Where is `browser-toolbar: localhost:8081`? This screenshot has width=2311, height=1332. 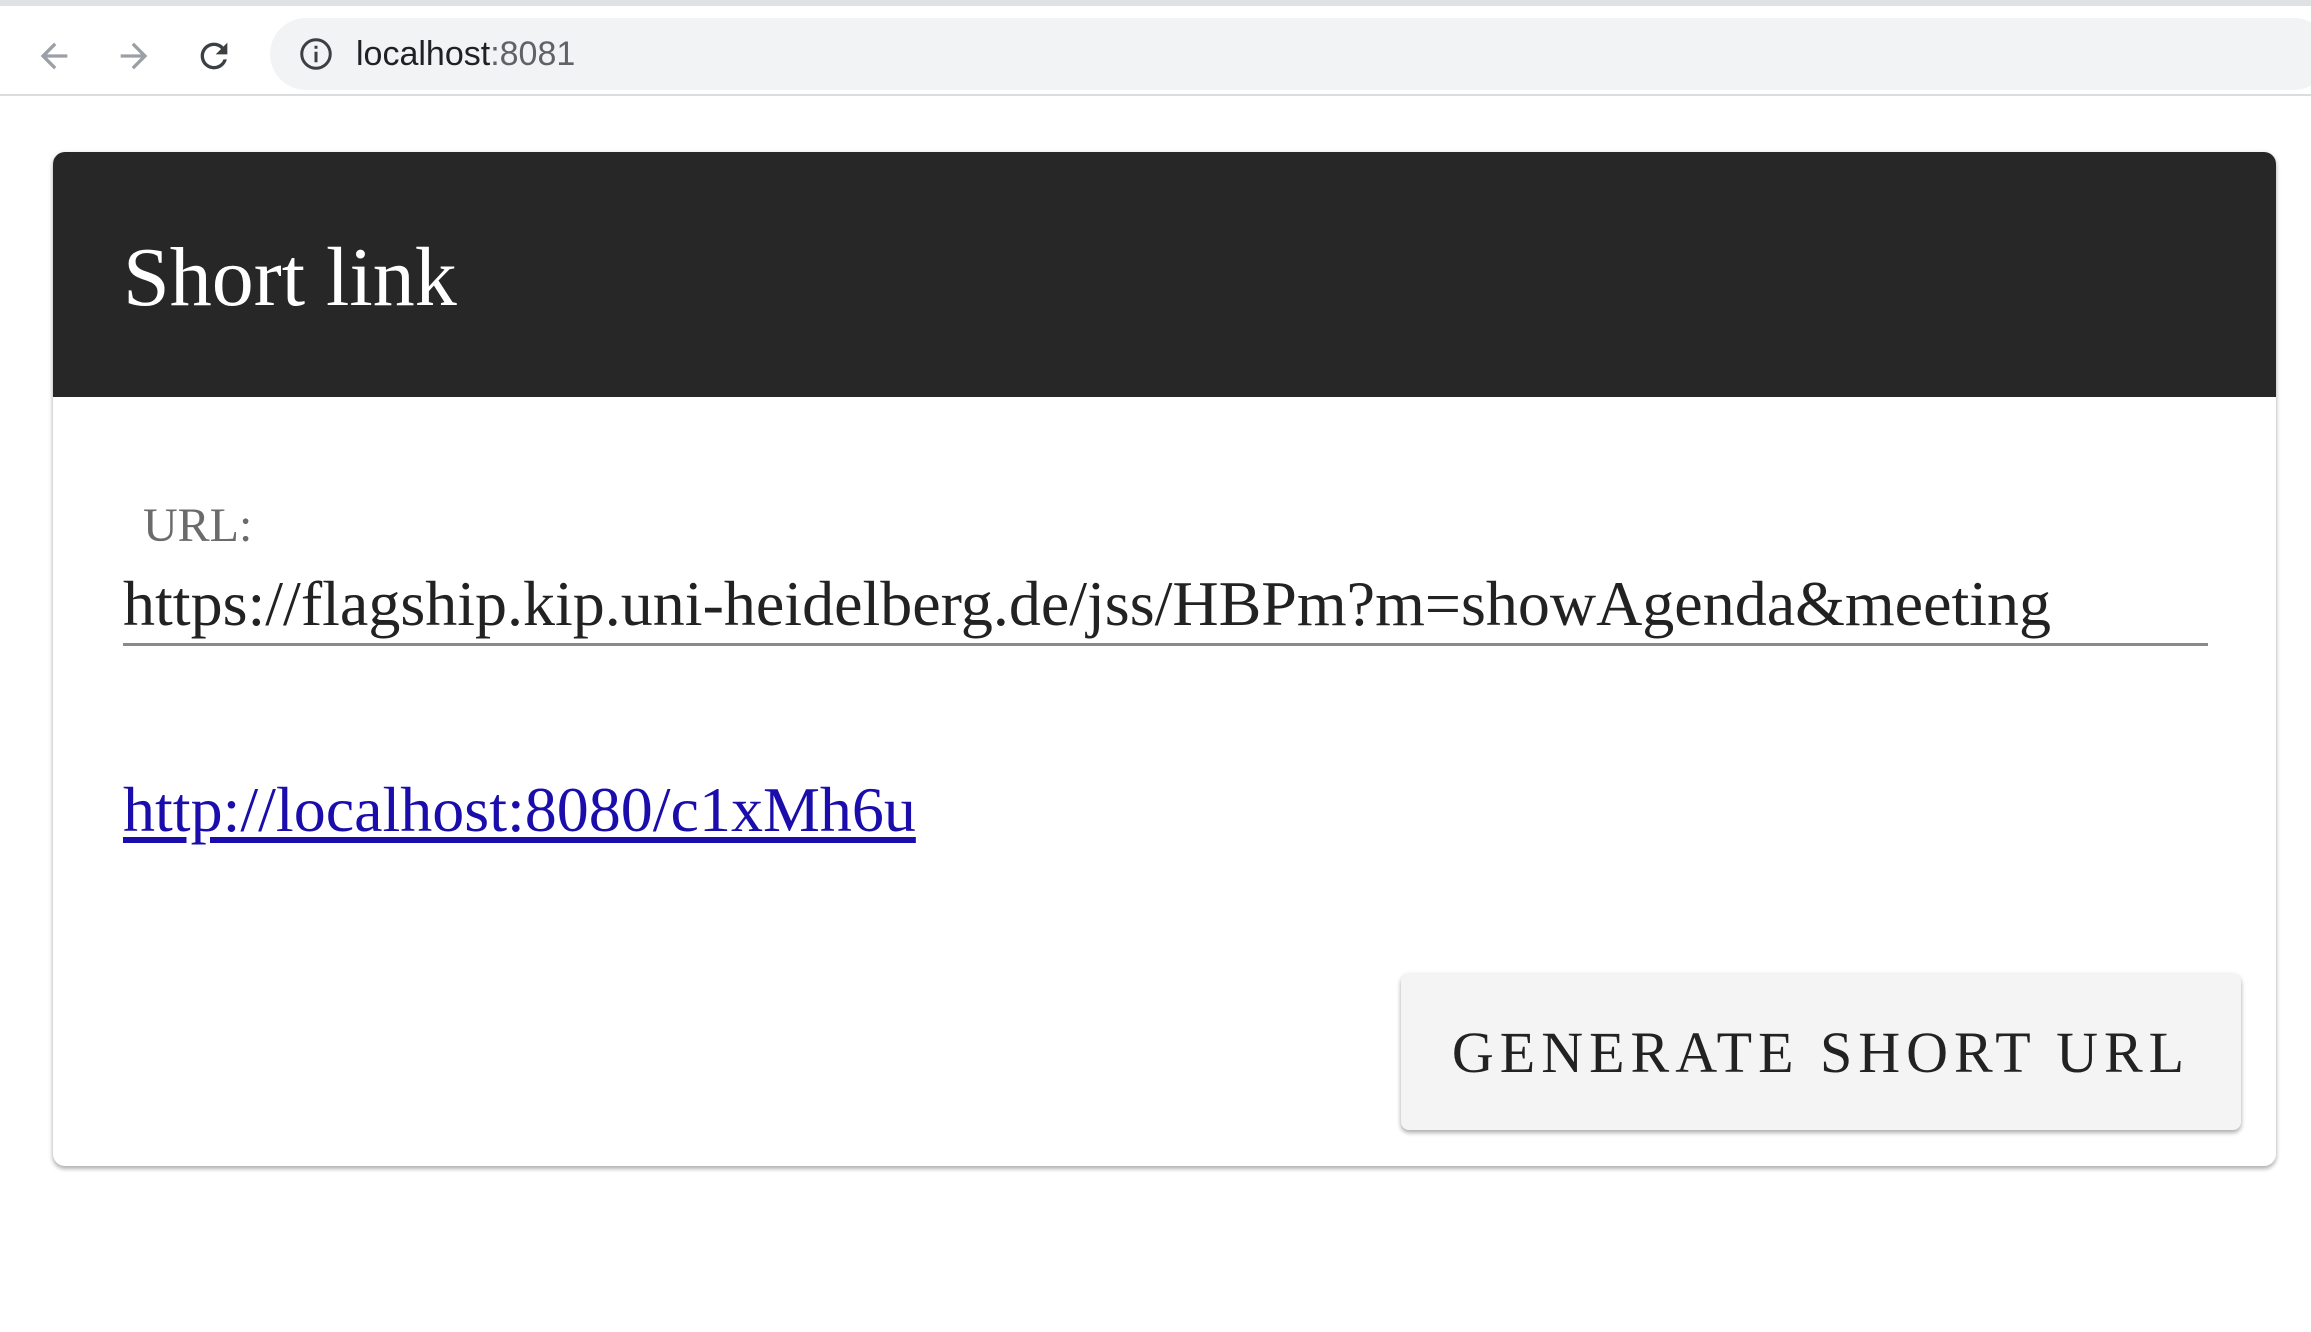
browser-toolbar: localhost:8081 is located at coordinates (1155, 48).